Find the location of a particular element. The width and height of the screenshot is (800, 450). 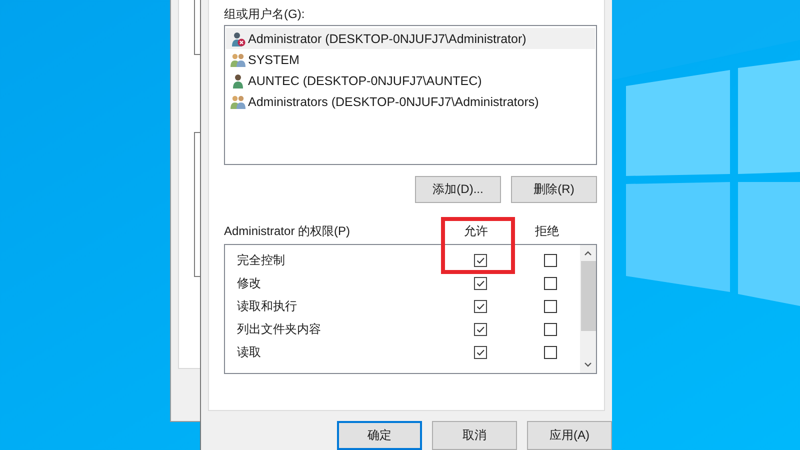

permission-name: 读取和执行 is located at coordinates (267, 306).